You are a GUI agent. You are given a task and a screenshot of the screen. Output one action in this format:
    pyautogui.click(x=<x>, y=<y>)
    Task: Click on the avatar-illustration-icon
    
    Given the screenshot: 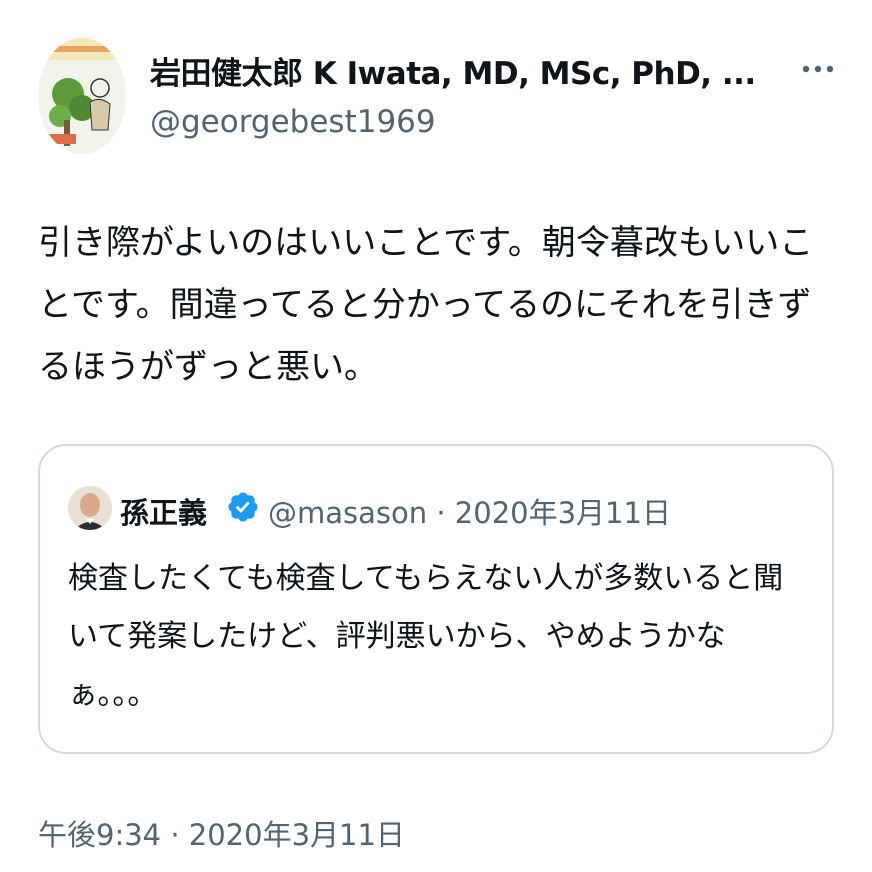 What is the action you would take?
    pyautogui.click(x=82, y=96)
    